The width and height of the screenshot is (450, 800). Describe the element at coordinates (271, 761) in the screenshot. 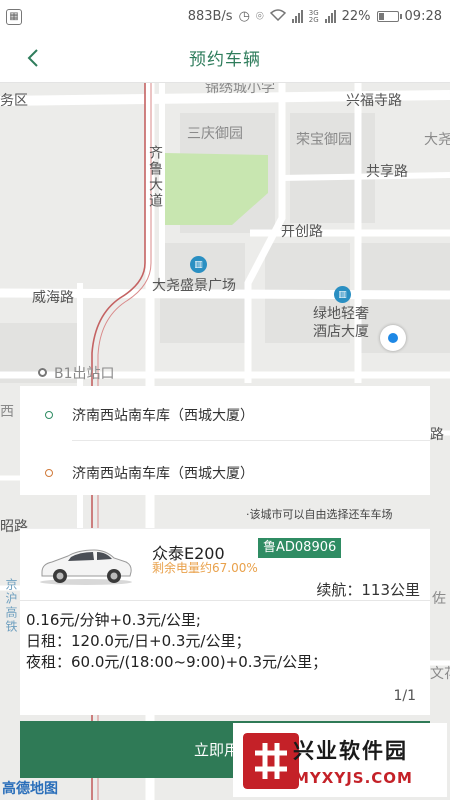

I see `watermark-logo-icon` at that location.